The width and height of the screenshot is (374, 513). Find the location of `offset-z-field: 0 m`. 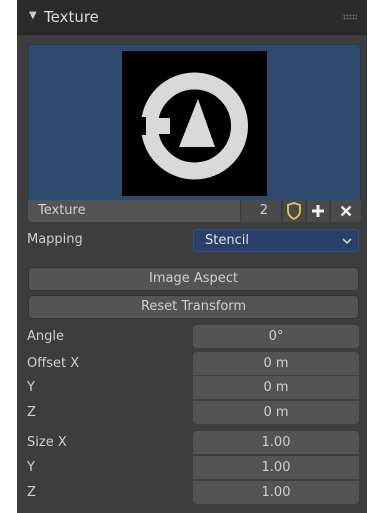

offset-z-field: 0 m is located at coordinates (276, 412).